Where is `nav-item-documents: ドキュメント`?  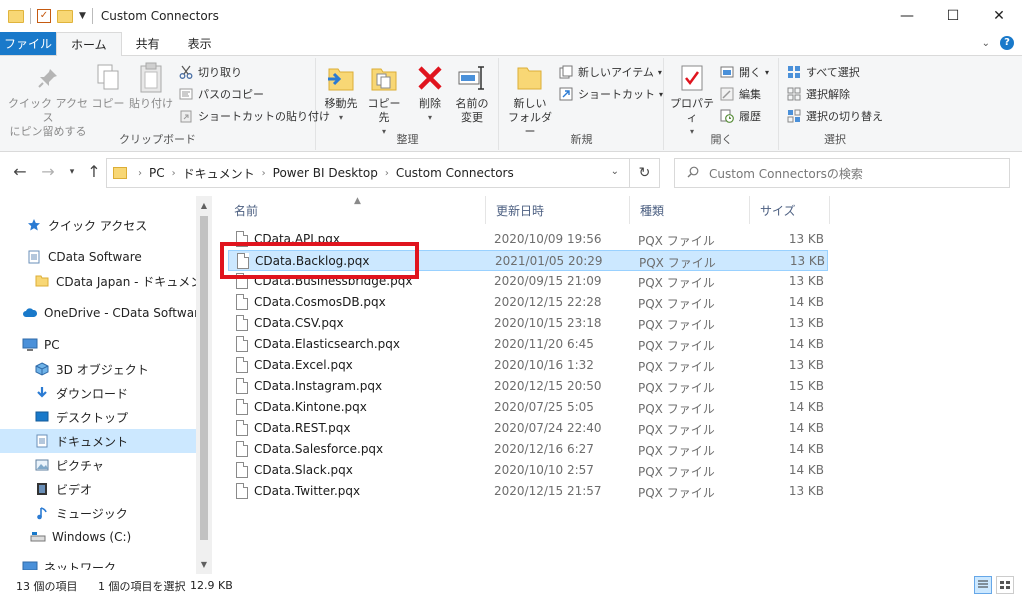
nav-item-documents: ドキュメント is located at coordinates (98, 441).